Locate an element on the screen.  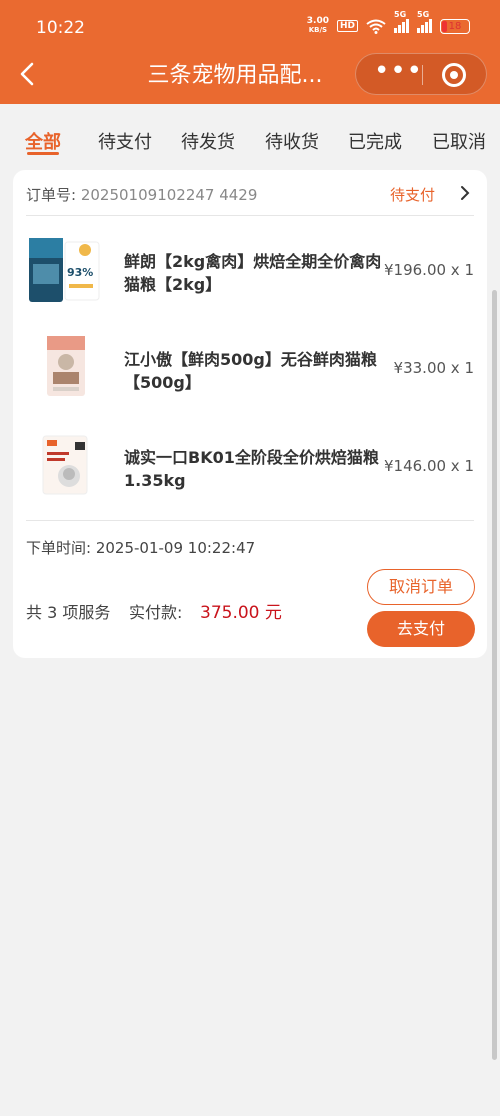
signal-1-label: 5G is located at coordinates (400, 14).